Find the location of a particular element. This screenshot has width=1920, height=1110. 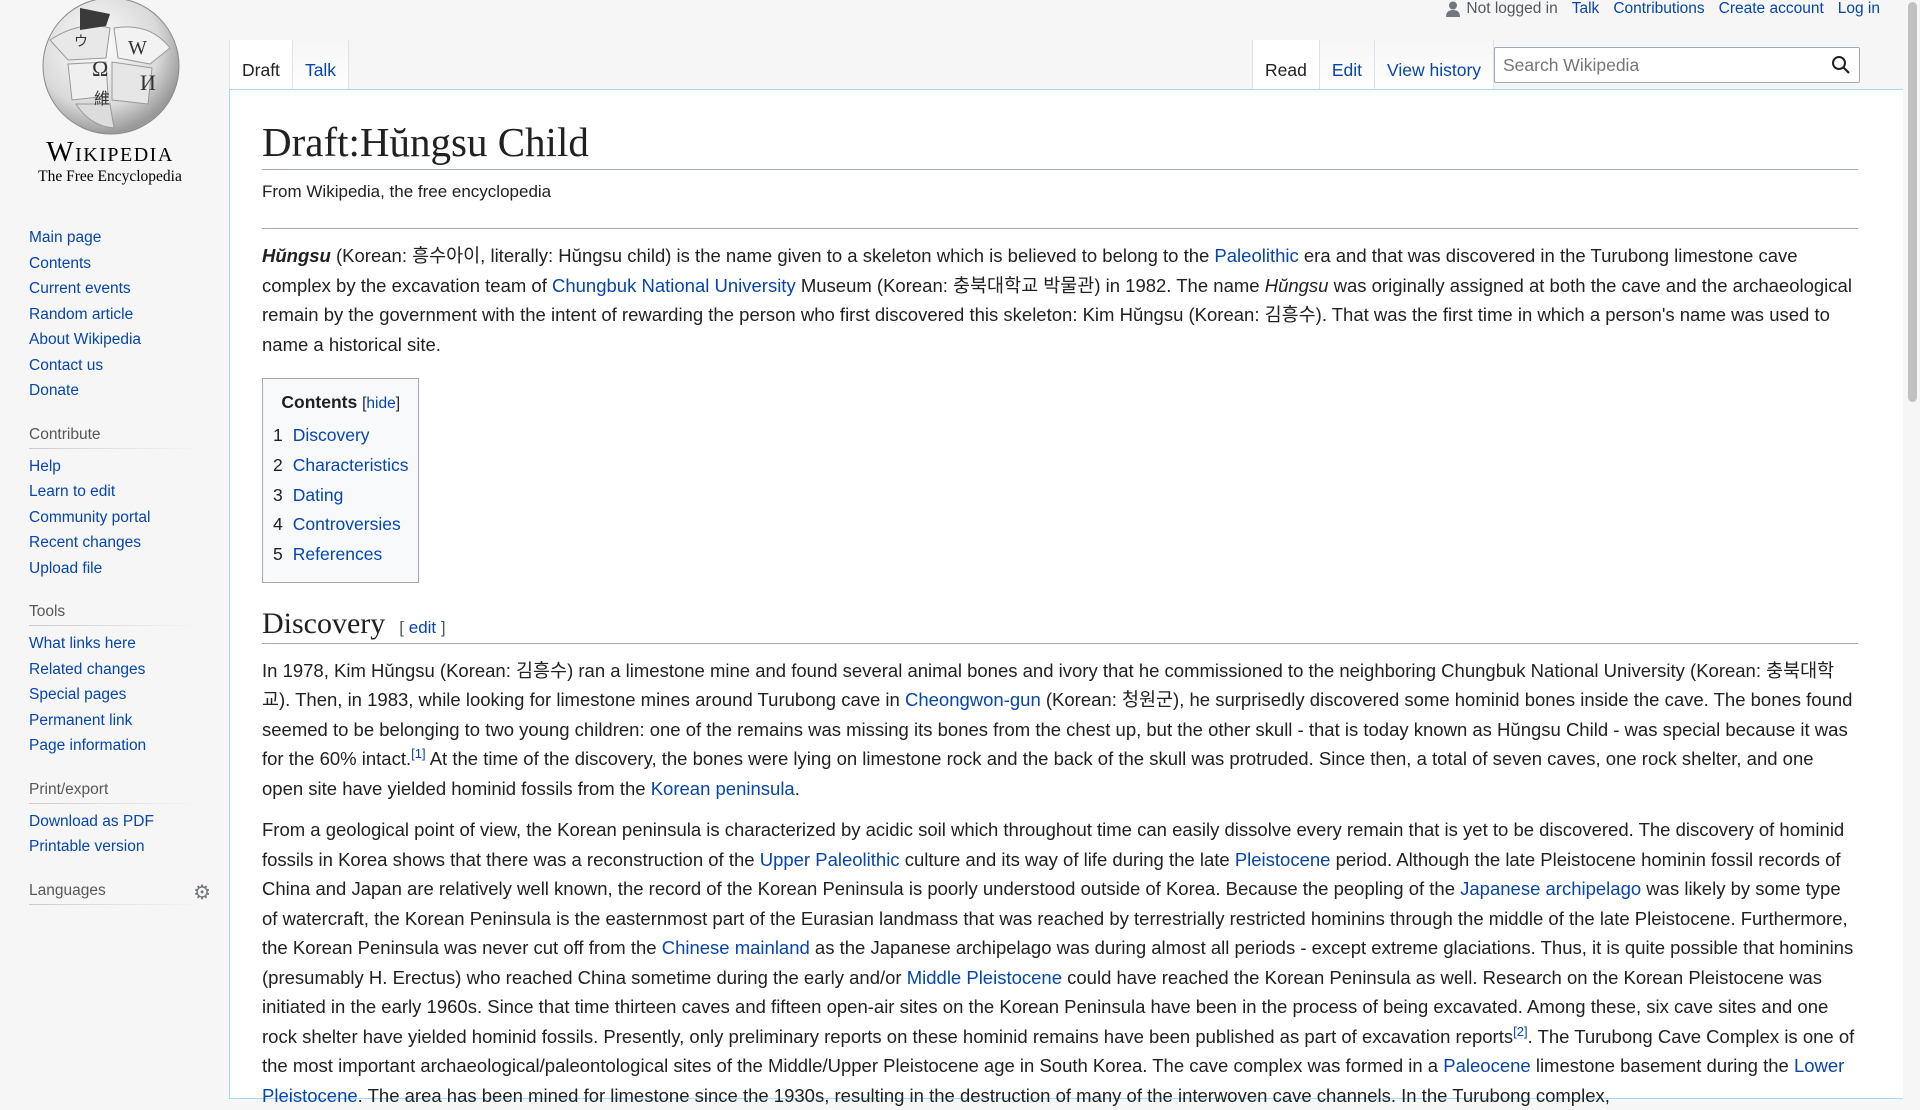

scrollbar-thumb is located at coordinates (1912, 202).